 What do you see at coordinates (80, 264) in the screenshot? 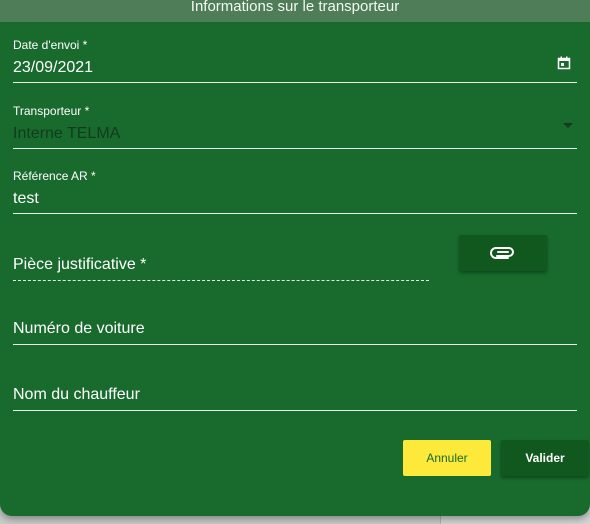
I see `piece-justificative-label: Pièce justificative *` at bounding box center [80, 264].